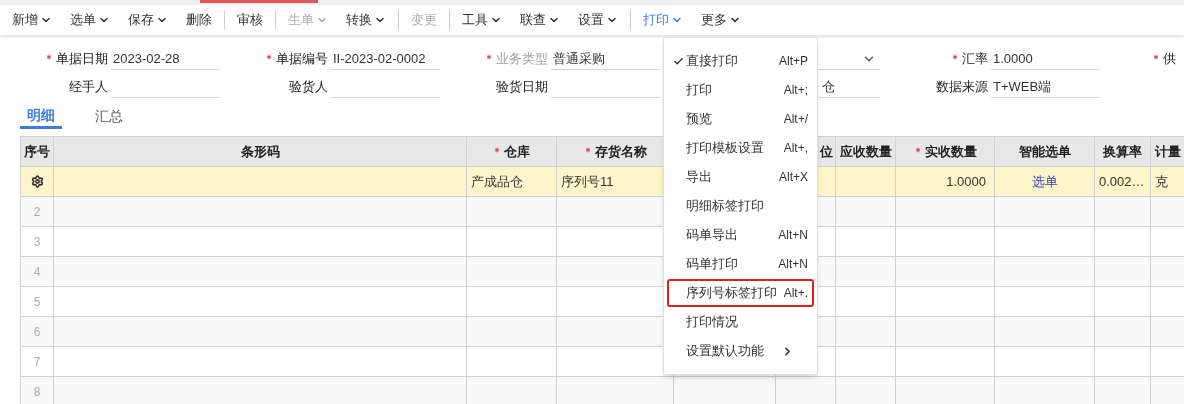 This screenshot has height=404, width=1184. I want to click on table-cell: 1.0000, so click(966, 181).